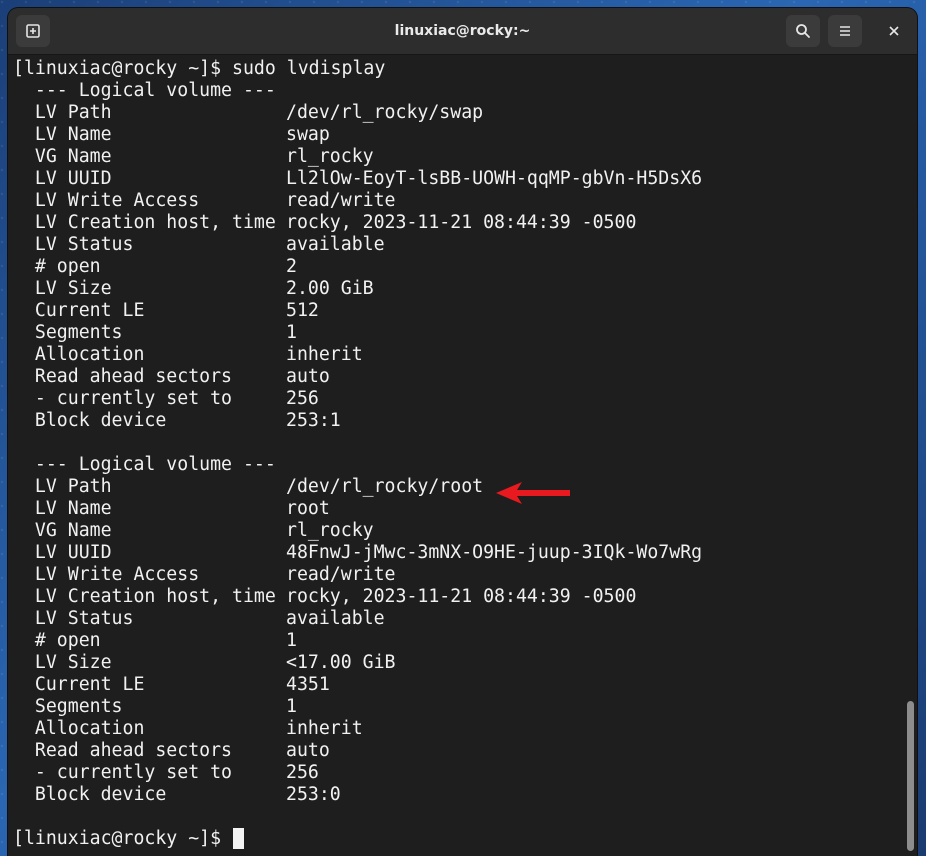 The image size is (926, 856). I want to click on output-row: # open 2, so click(357, 267).